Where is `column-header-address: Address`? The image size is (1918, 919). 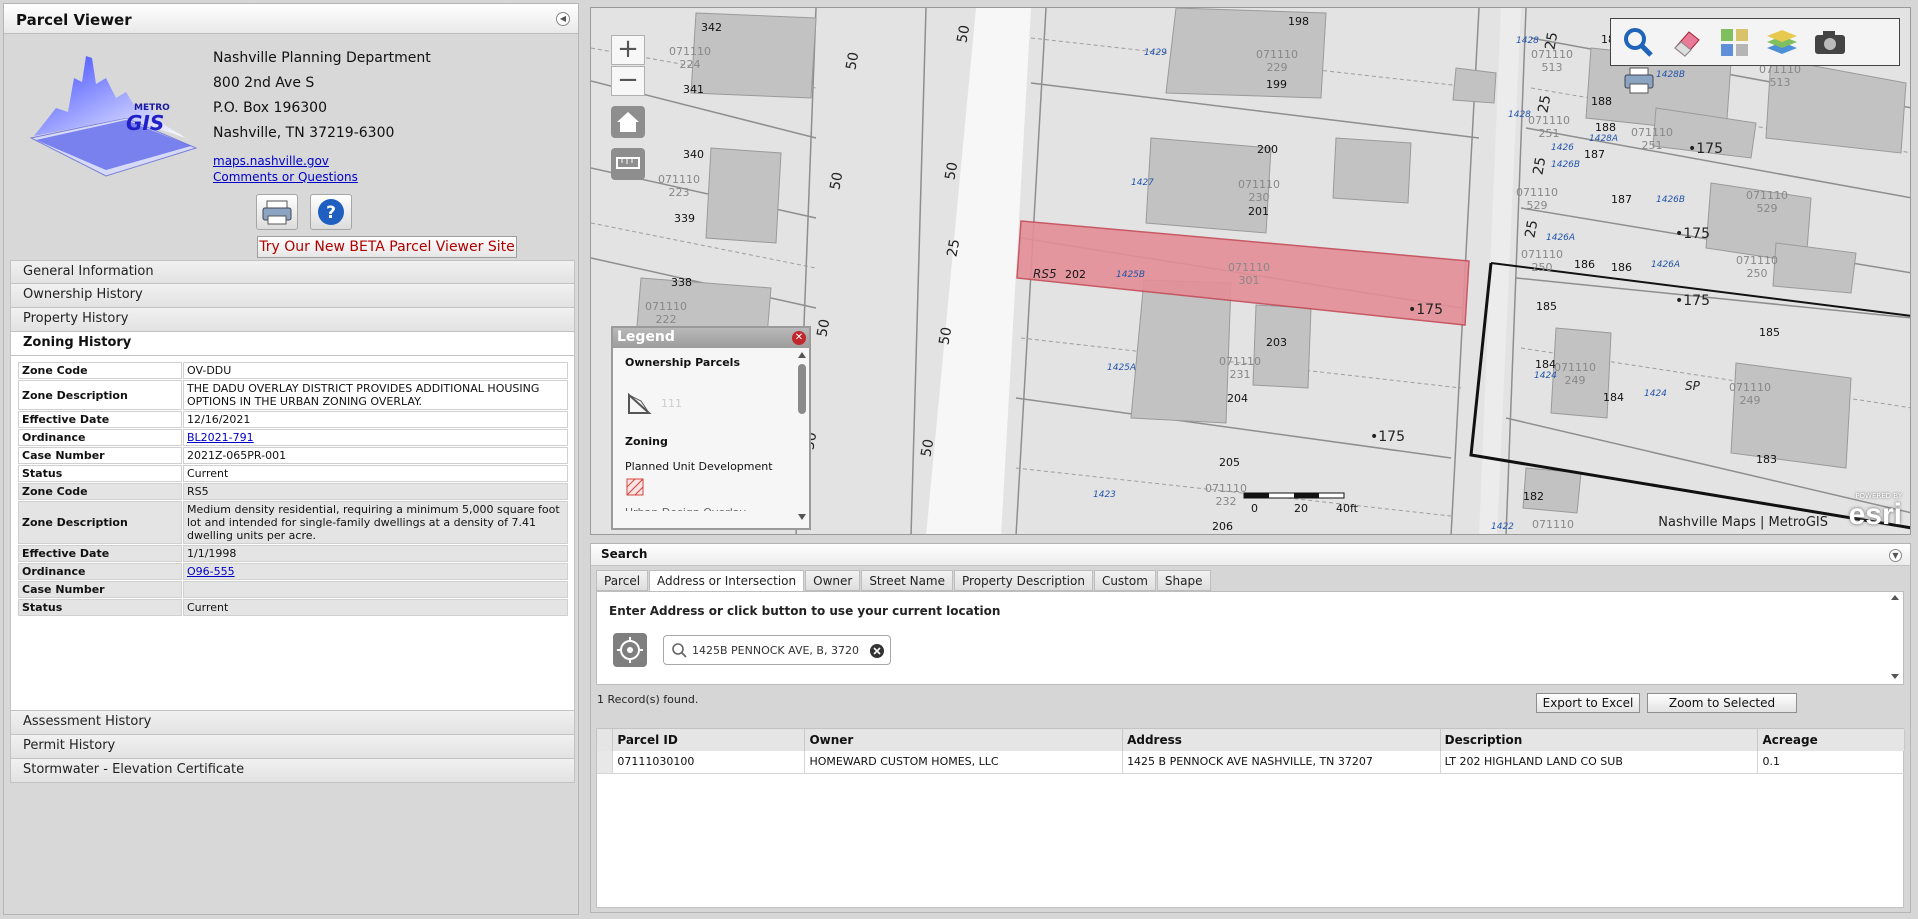
column-header-address: Address is located at coordinates (1281, 740).